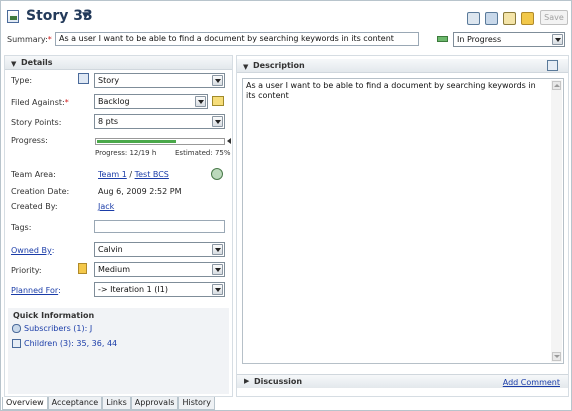  What do you see at coordinates (152, 174) in the screenshot?
I see `team-area-parent-link: Test BCS` at bounding box center [152, 174].